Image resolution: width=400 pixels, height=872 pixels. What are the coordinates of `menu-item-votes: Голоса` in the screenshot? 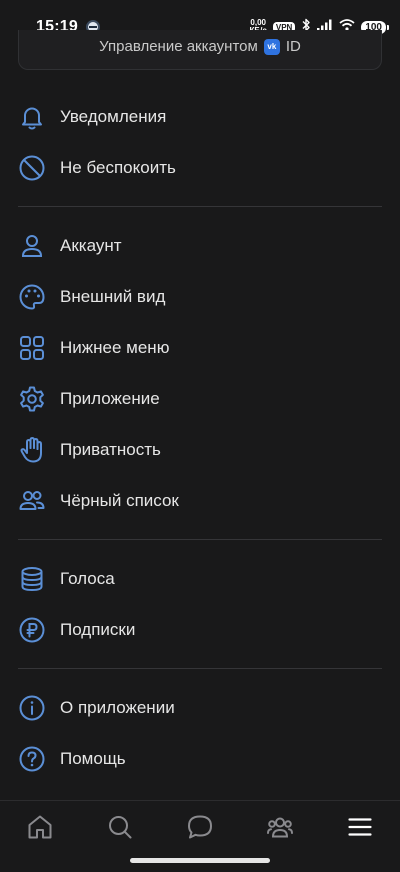 It's located at (200, 578).